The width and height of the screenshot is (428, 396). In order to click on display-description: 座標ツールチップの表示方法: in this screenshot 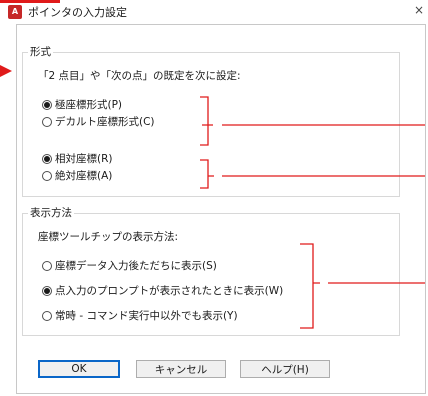, I will do `click(108, 237)`.